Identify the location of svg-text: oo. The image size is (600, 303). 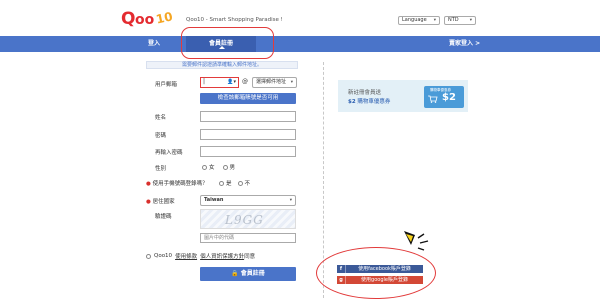
(145, 20).